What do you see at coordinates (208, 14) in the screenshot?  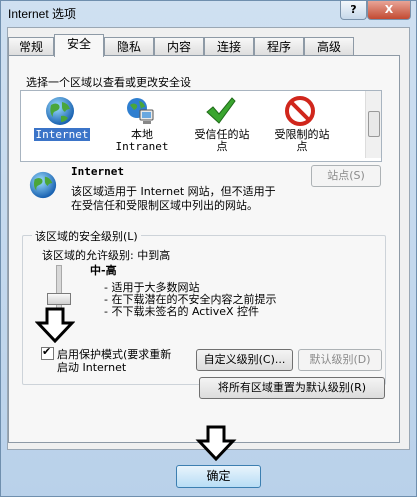 I see `title-bar: Internet 选项 ? X` at bounding box center [208, 14].